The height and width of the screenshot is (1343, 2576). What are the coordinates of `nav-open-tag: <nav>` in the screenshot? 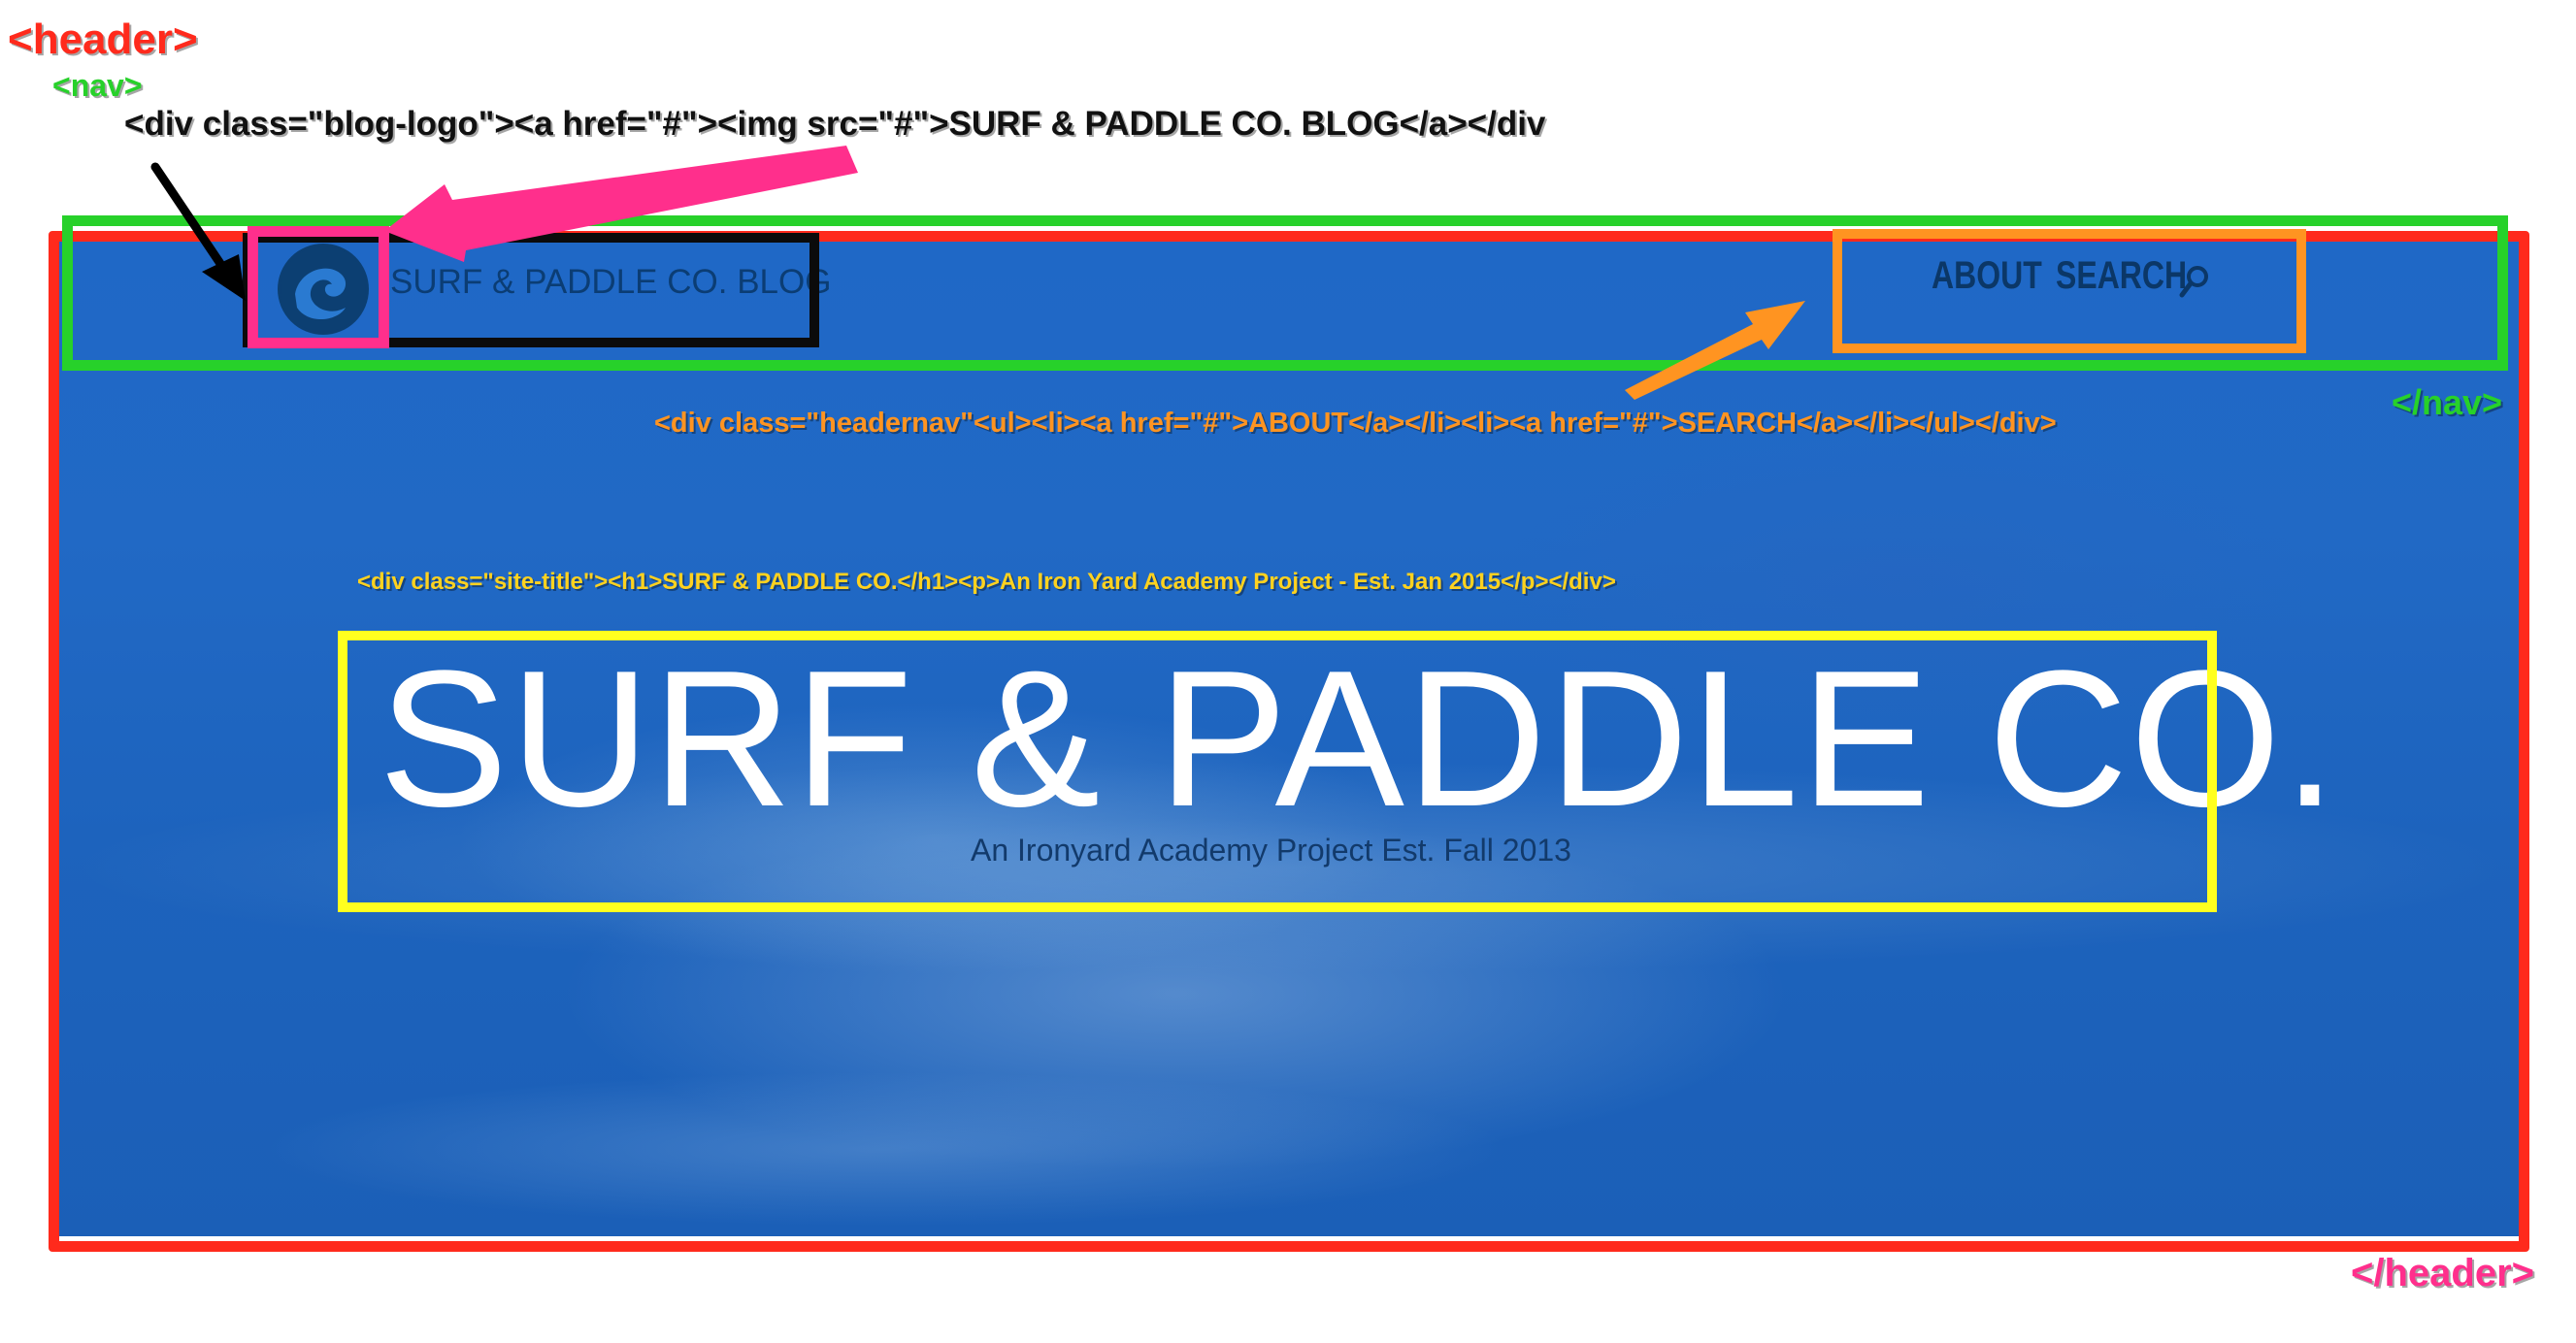 It's located at (98, 85).